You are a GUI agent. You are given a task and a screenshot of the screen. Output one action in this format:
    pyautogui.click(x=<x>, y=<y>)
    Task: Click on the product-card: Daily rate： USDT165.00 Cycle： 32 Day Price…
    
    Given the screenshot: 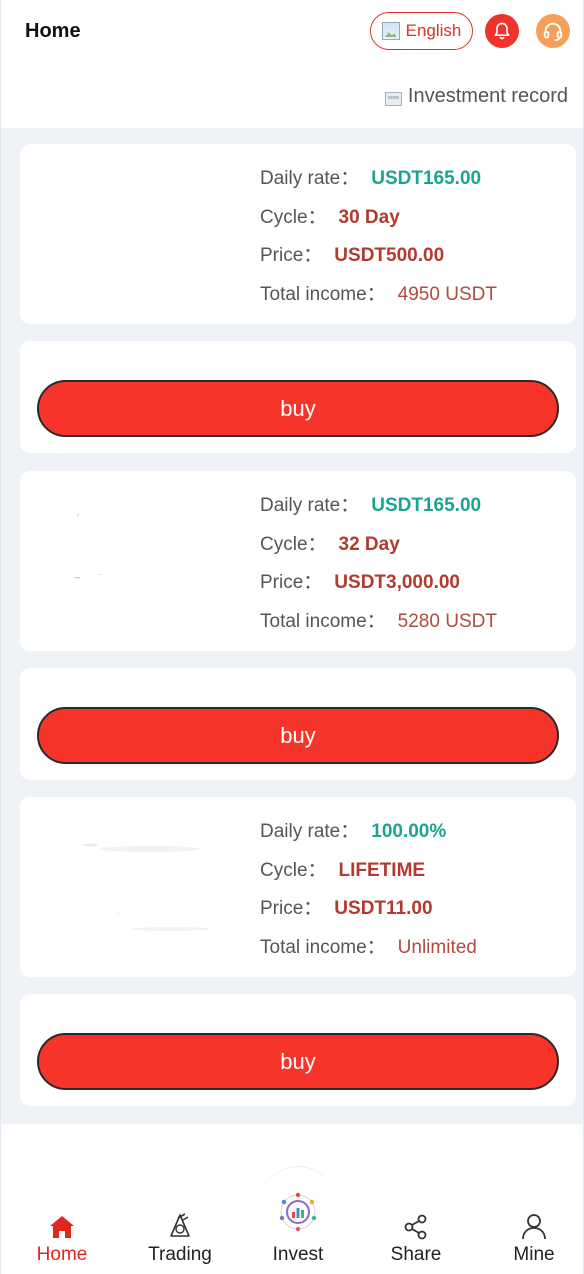 What is the action you would take?
    pyautogui.click(x=298, y=561)
    